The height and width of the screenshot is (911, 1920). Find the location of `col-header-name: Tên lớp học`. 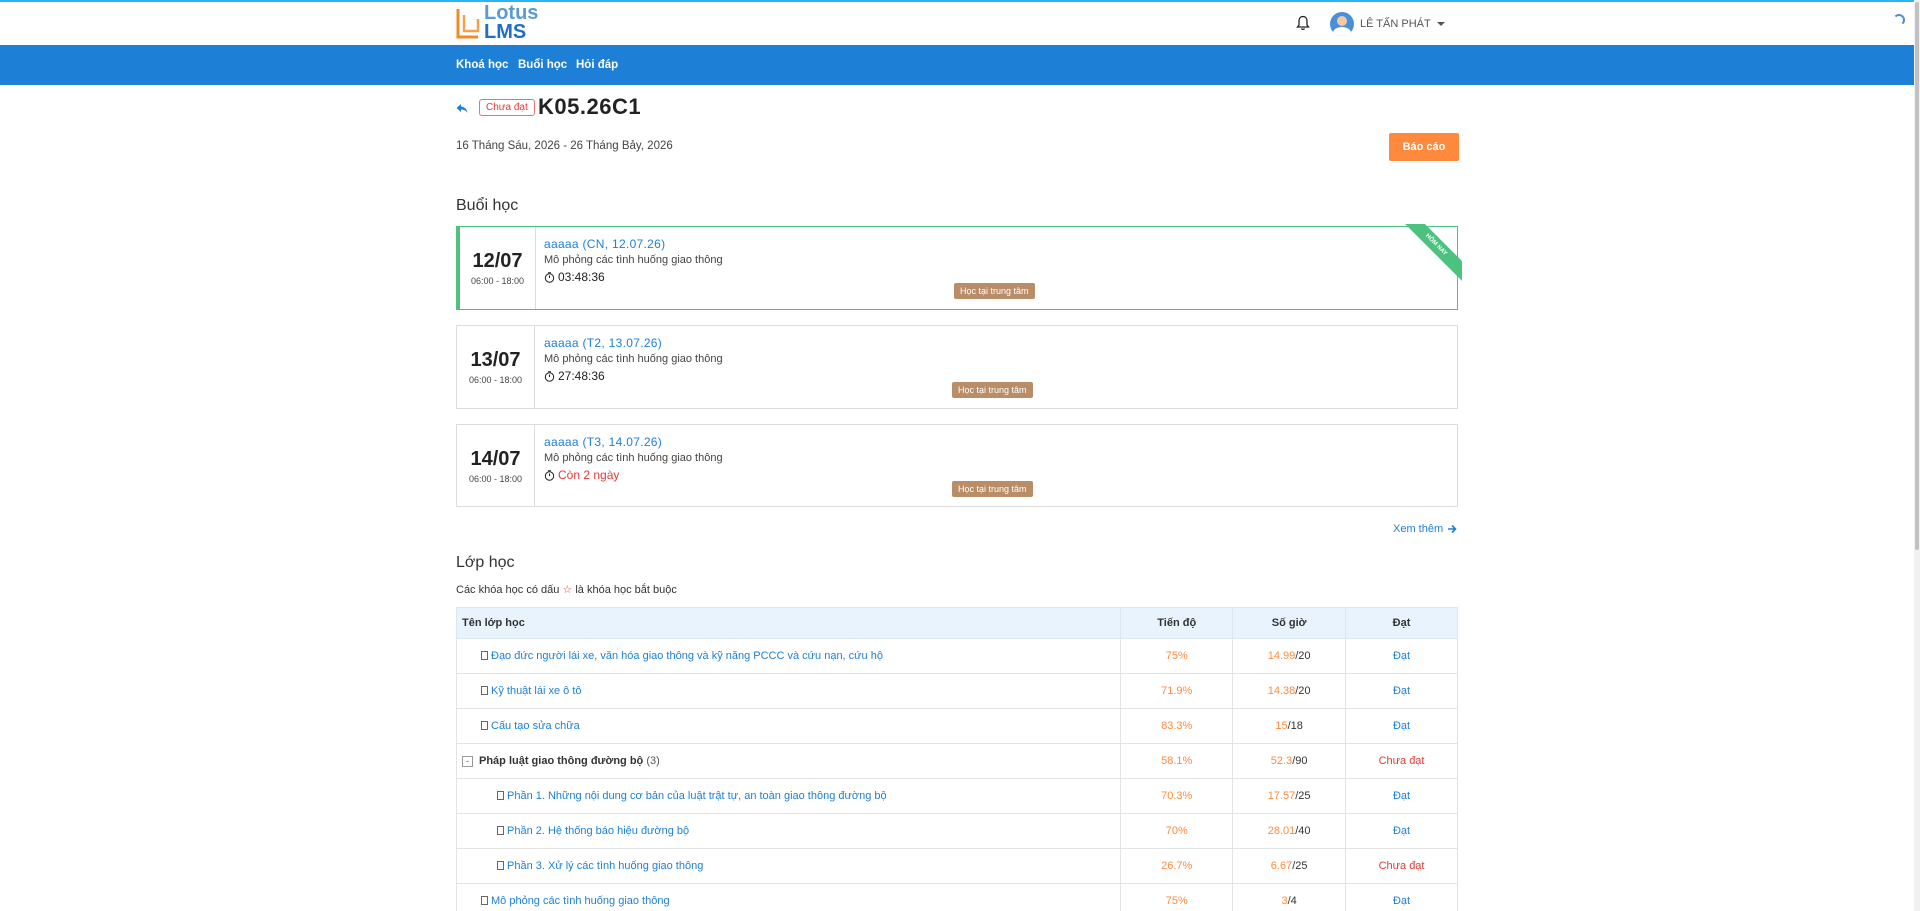

col-header-name: Tên lớp học is located at coordinates (788, 623).